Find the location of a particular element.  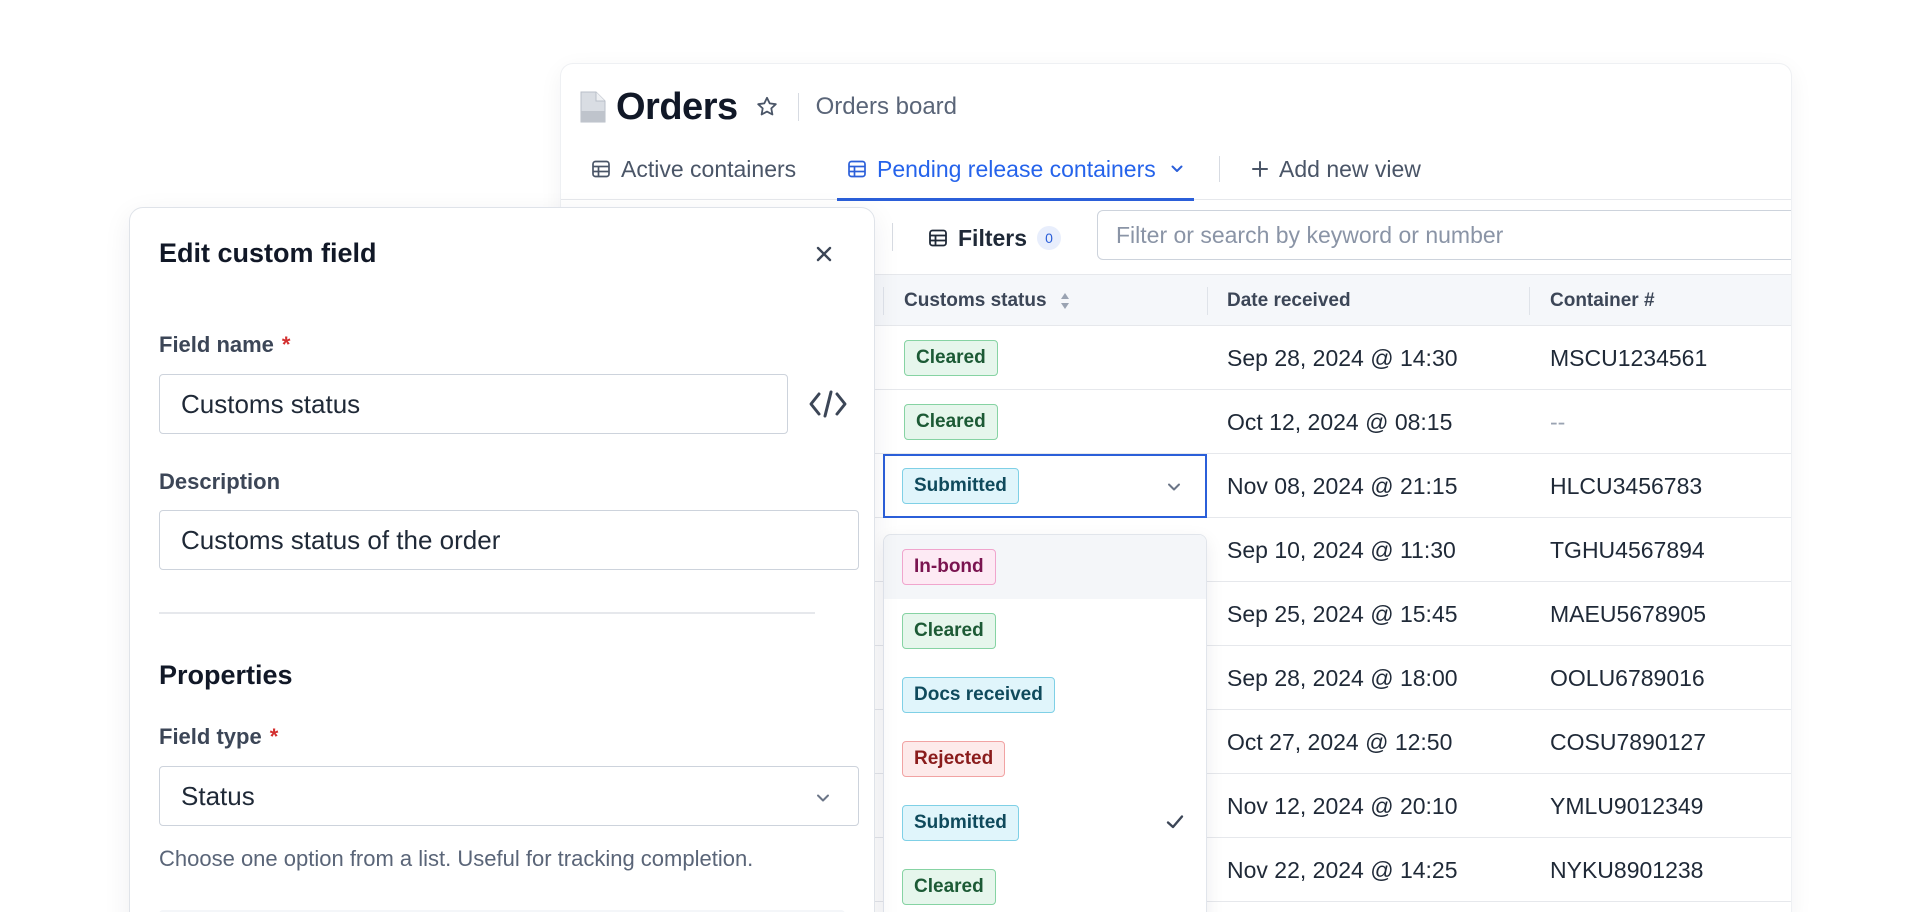

container-number-cell: YMLU9012349 is located at coordinates (1627, 805).